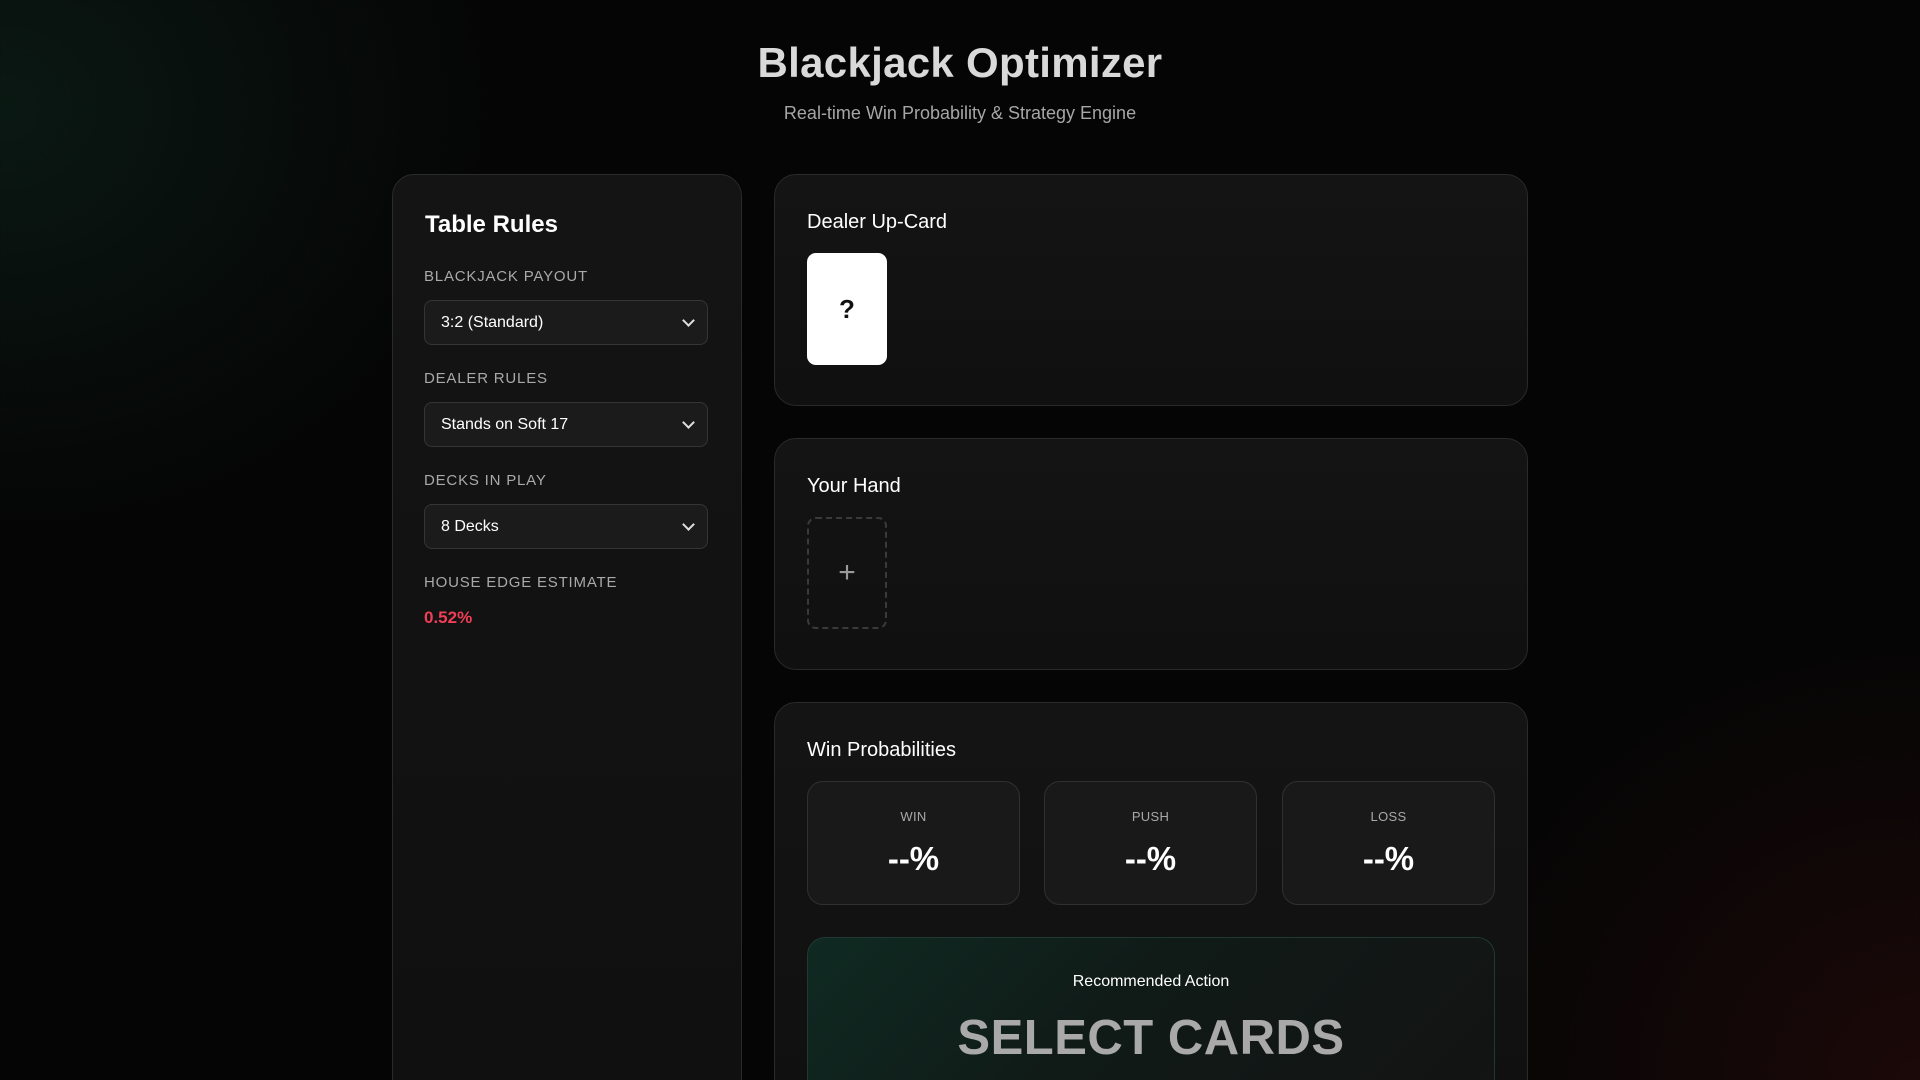  Describe the element at coordinates (470, 526) in the screenshot. I see `decks-in-play-value: 8 Decks` at that location.